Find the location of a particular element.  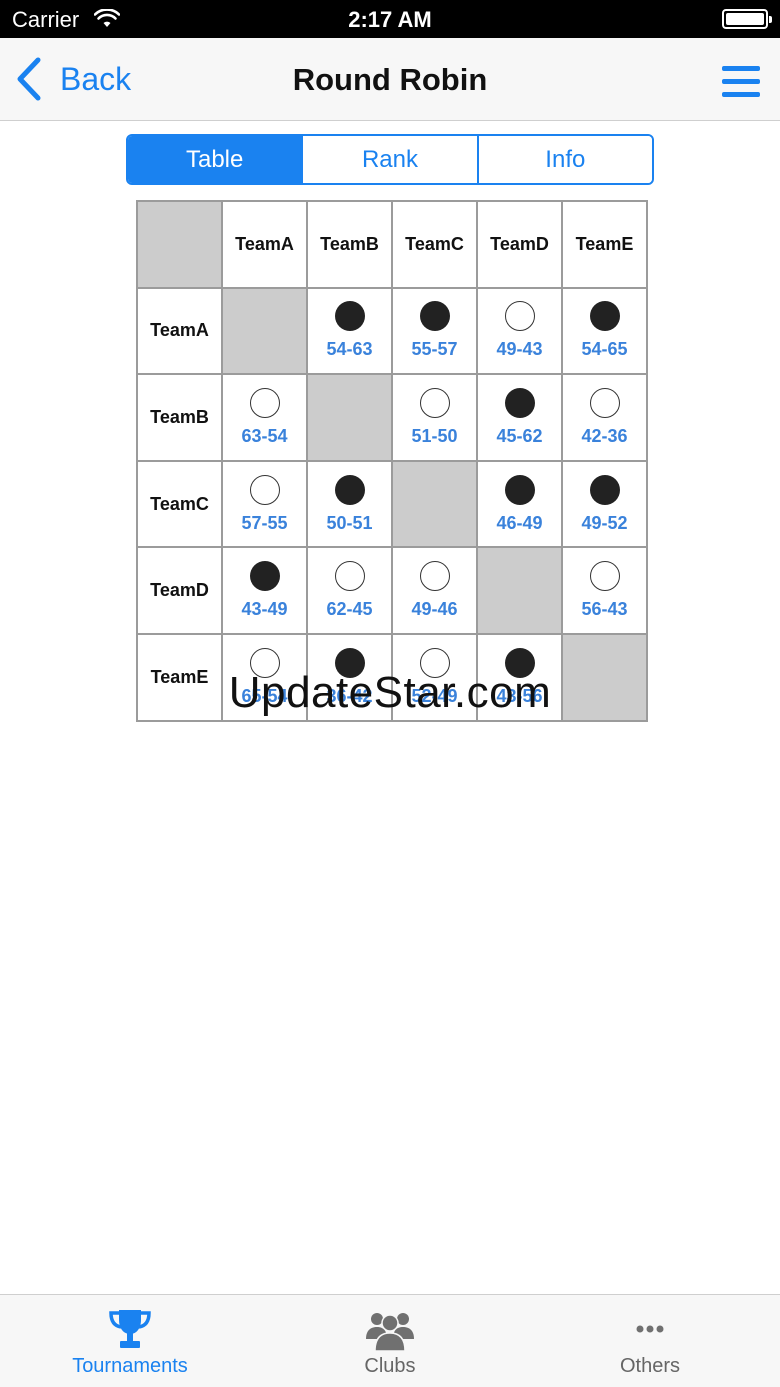

table-row: TeamD 43-49 62-45 49-46 56-43 is located at coordinates (392, 590).